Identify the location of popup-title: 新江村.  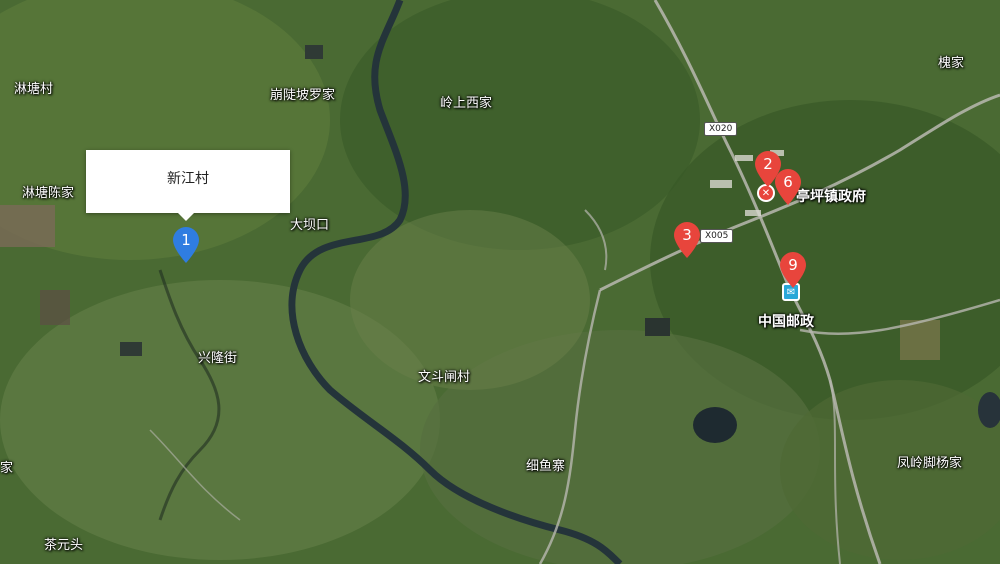
(188, 178).